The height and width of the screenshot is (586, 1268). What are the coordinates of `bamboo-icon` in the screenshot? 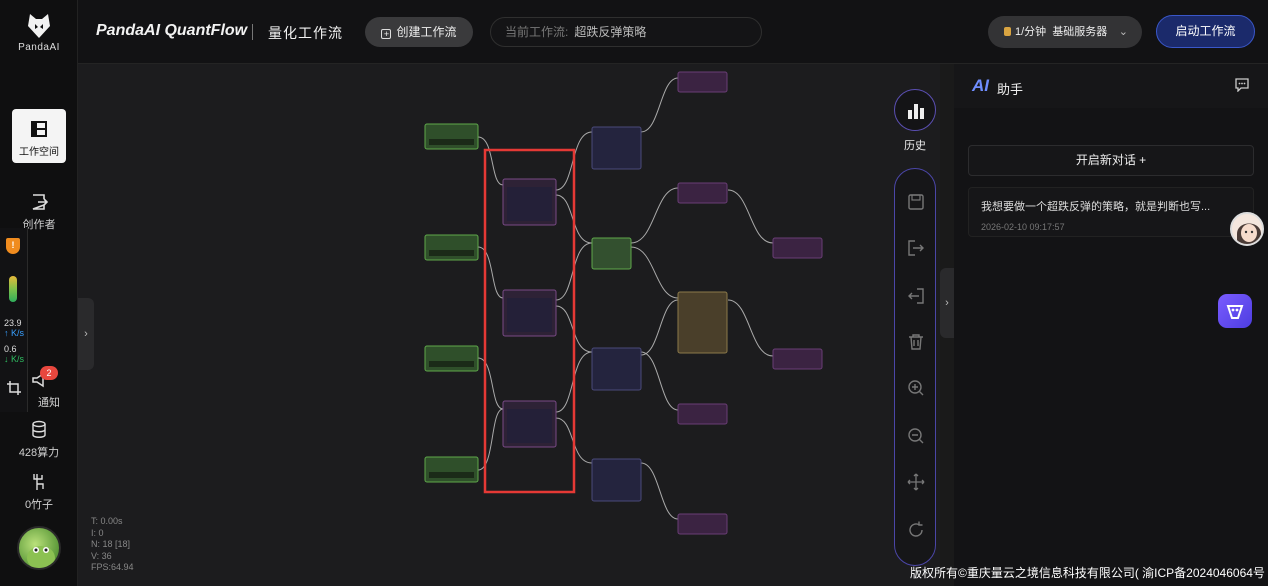 It's located at (38, 482).